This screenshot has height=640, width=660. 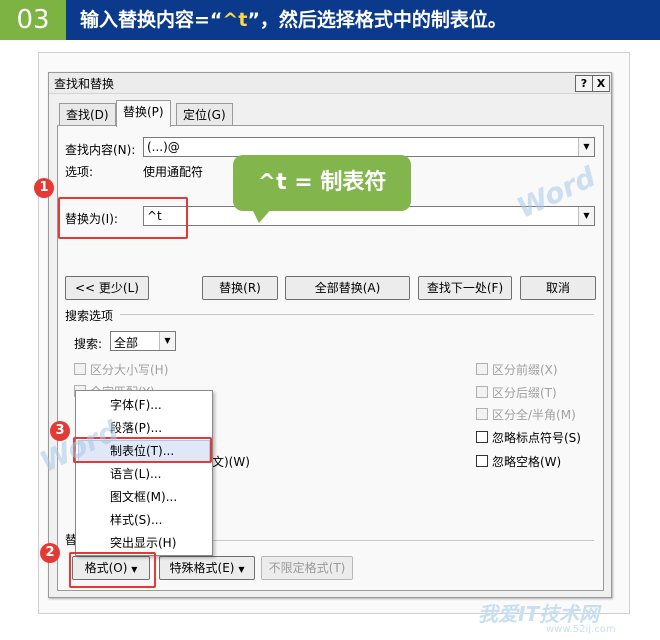 I want to click on match-width-checkbox: 区分全/半角(M), so click(x=526, y=414).